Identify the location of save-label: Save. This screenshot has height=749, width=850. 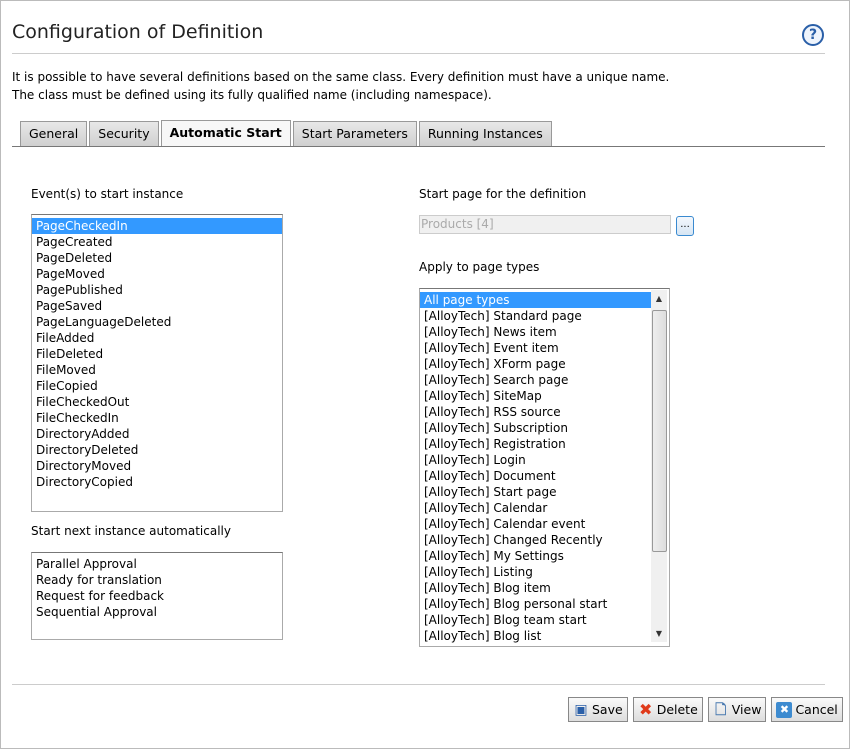
(607, 709).